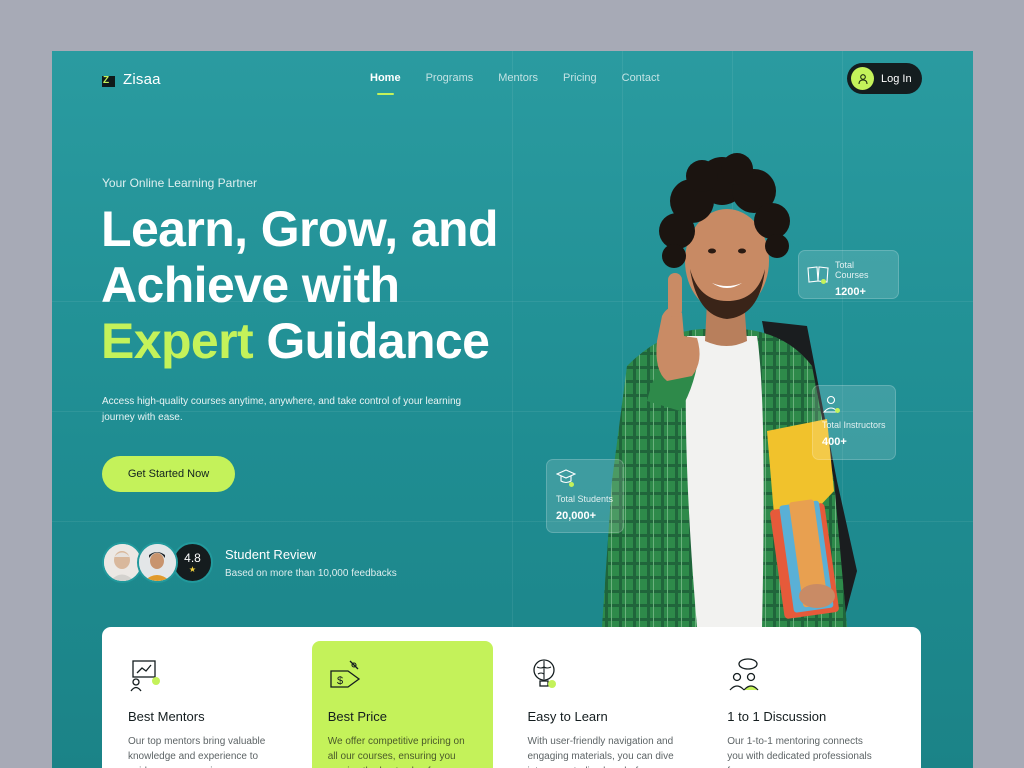 The height and width of the screenshot is (768, 1024). Describe the element at coordinates (567, 716) in the screenshot. I see `feature-title: Easy to Learn` at that location.